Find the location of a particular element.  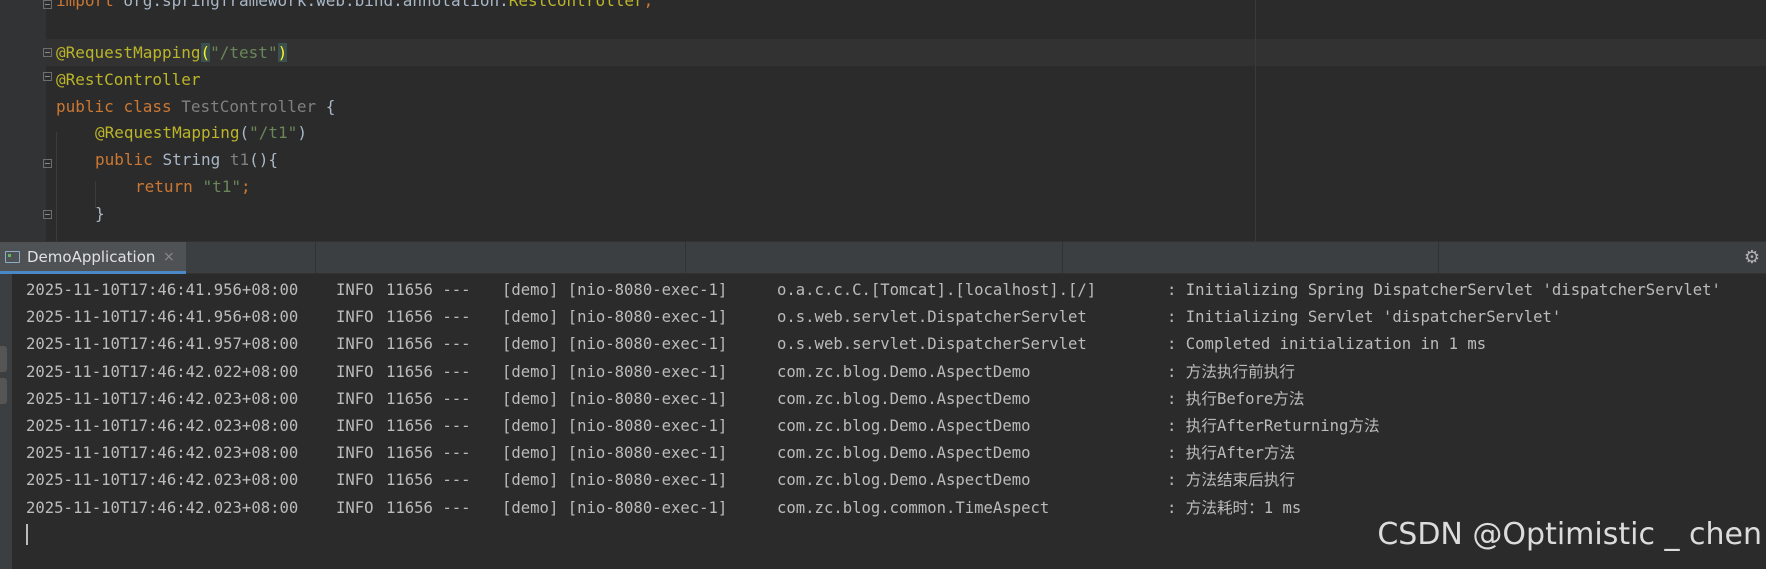

indent-guide is located at coordinates (56, 186).